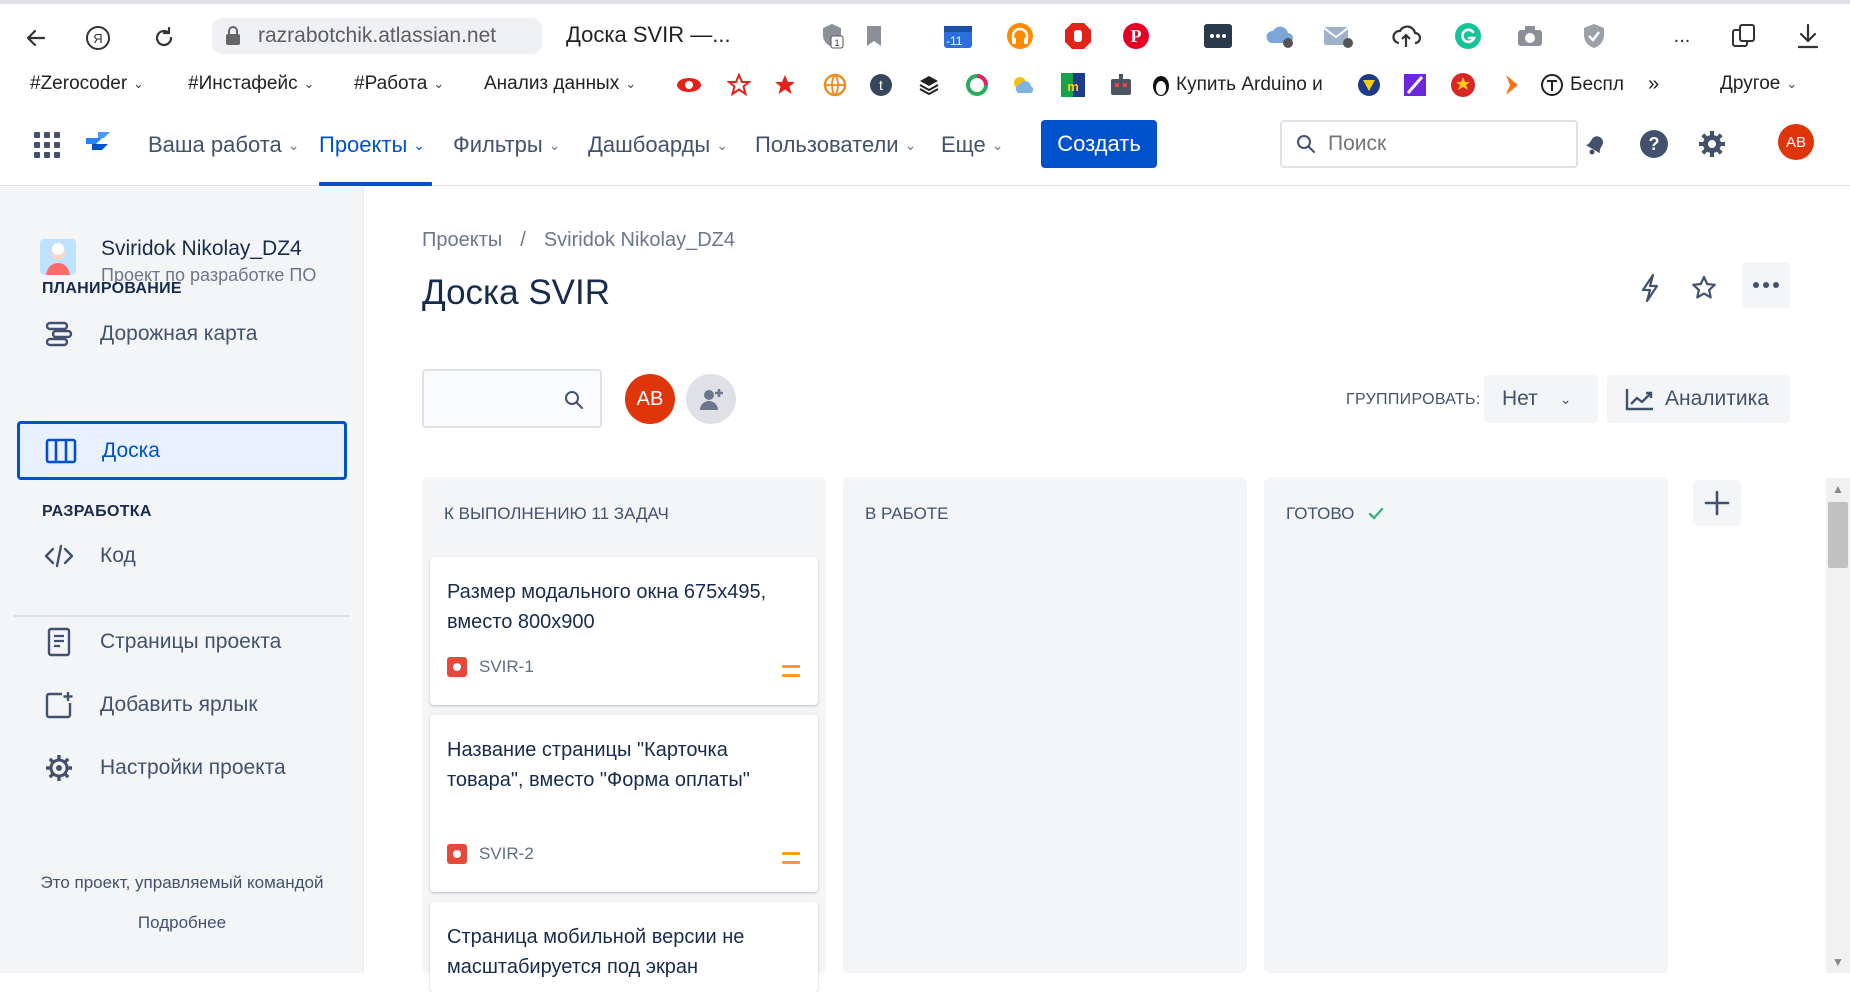 The width and height of the screenshot is (1850, 992). I want to click on bookmark-folder-zerocoder: #Zerocoder ⌄, so click(87, 84).